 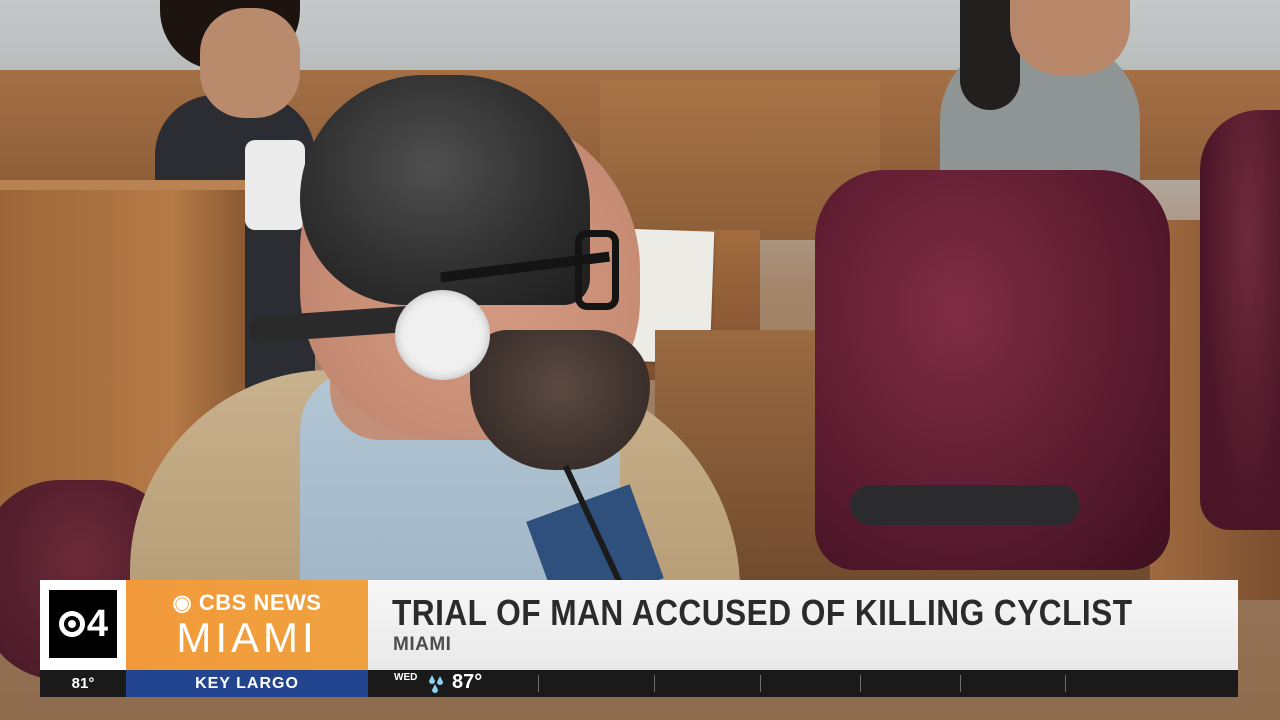 What do you see at coordinates (250, 63) in the screenshot?
I see `spectator-left-face` at bounding box center [250, 63].